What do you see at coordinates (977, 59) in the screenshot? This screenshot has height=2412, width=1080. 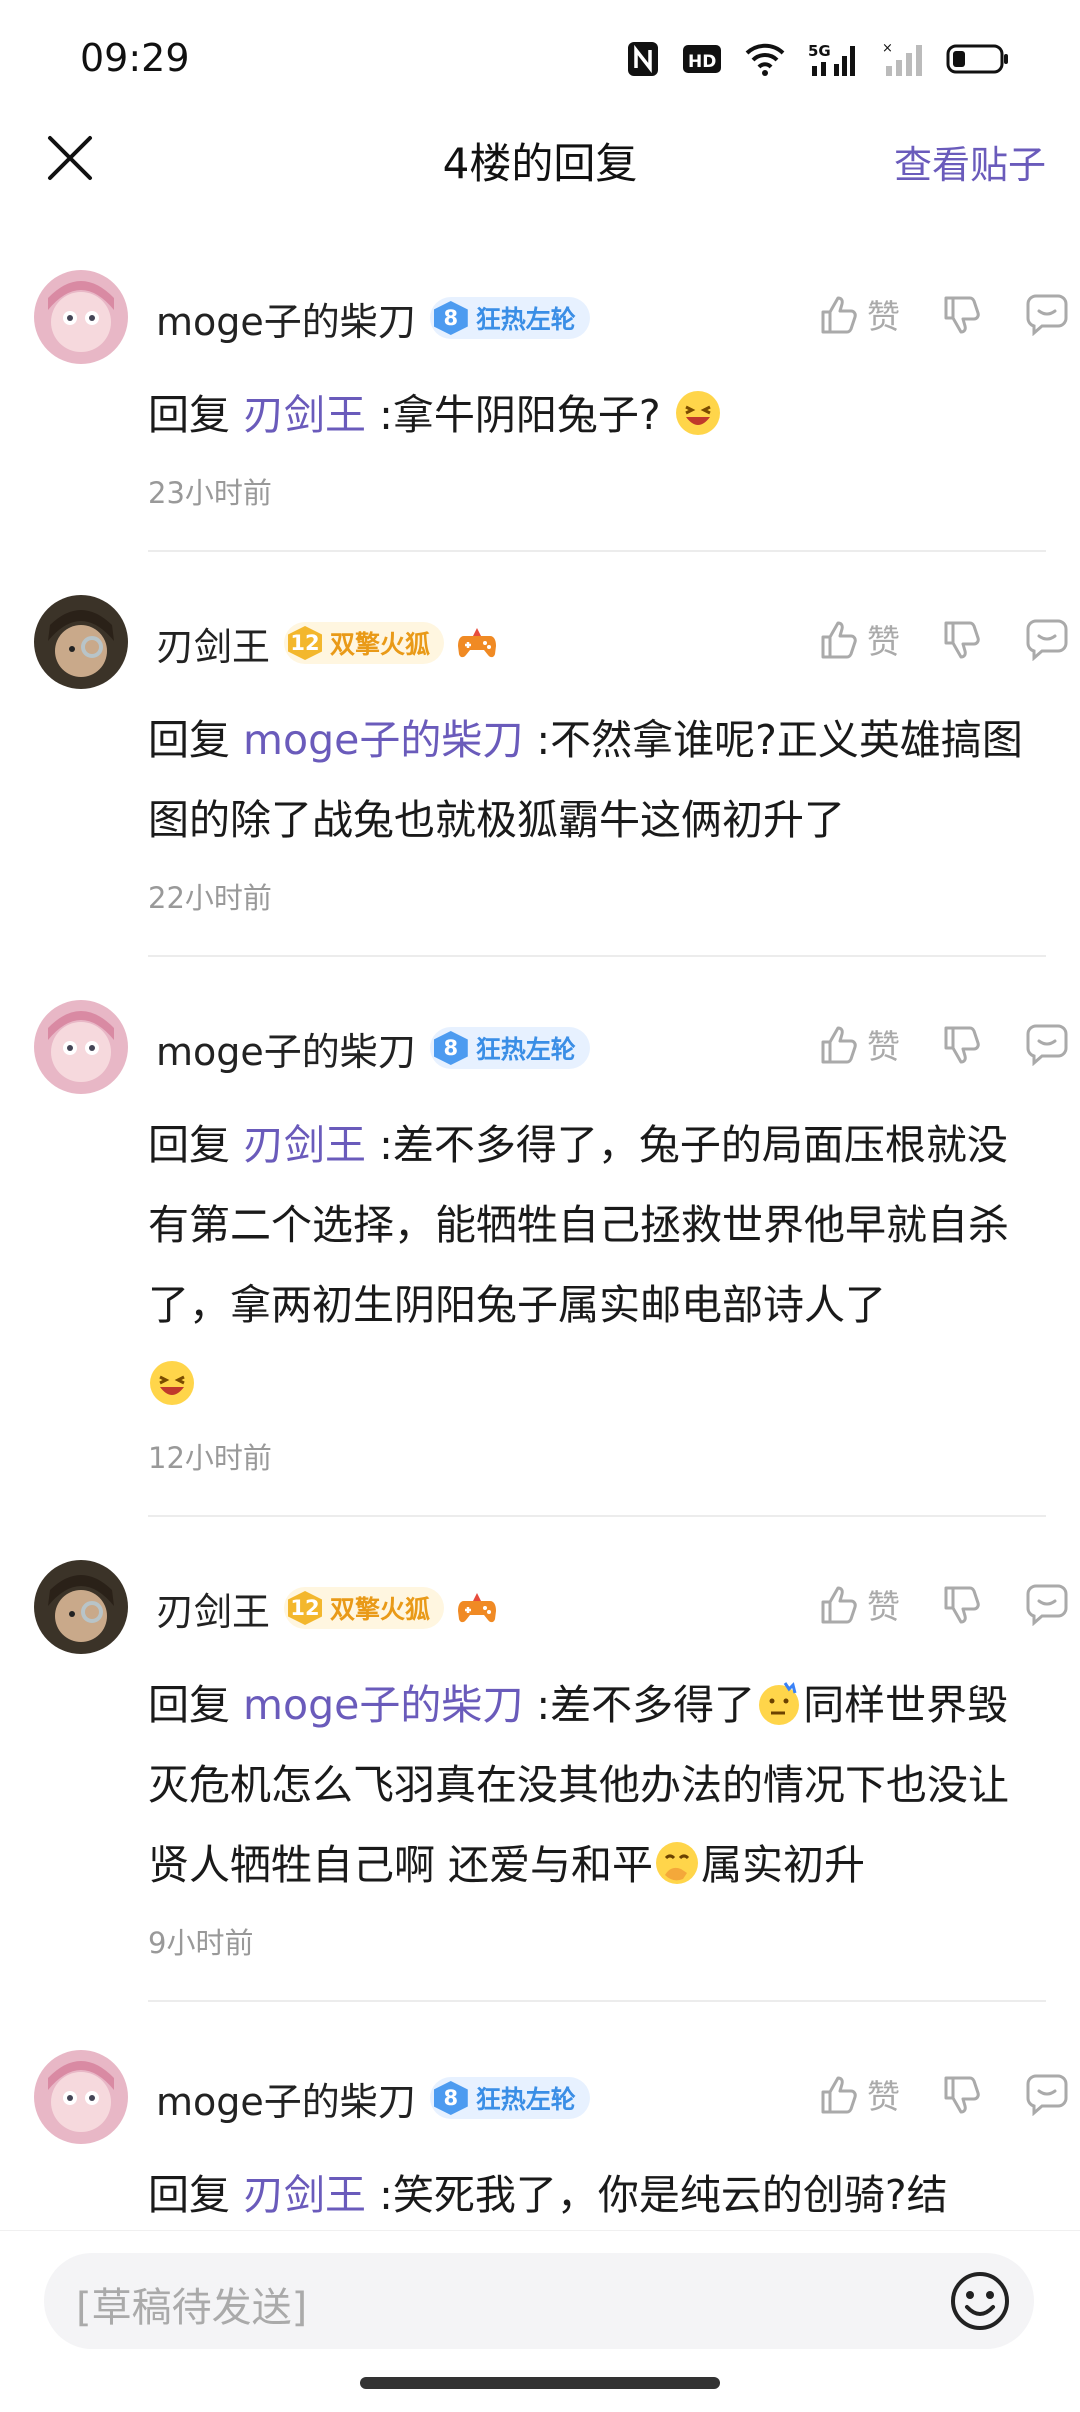 I see `battery-icon` at bounding box center [977, 59].